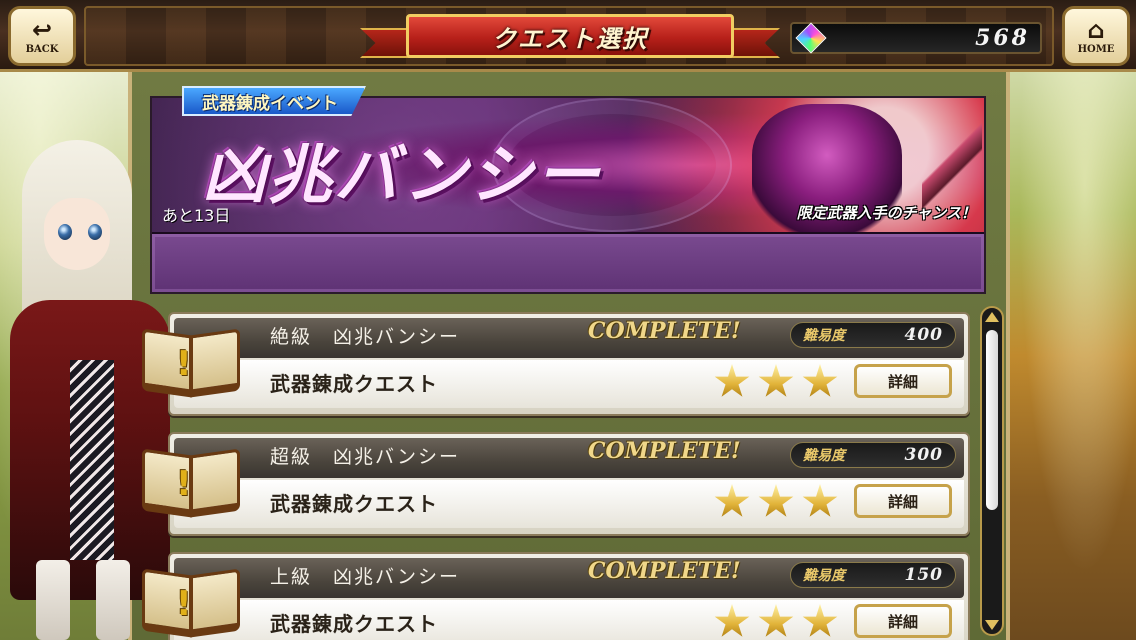 The height and width of the screenshot is (640, 1136). I want to click on scroll-thumb, so click(992, 420).